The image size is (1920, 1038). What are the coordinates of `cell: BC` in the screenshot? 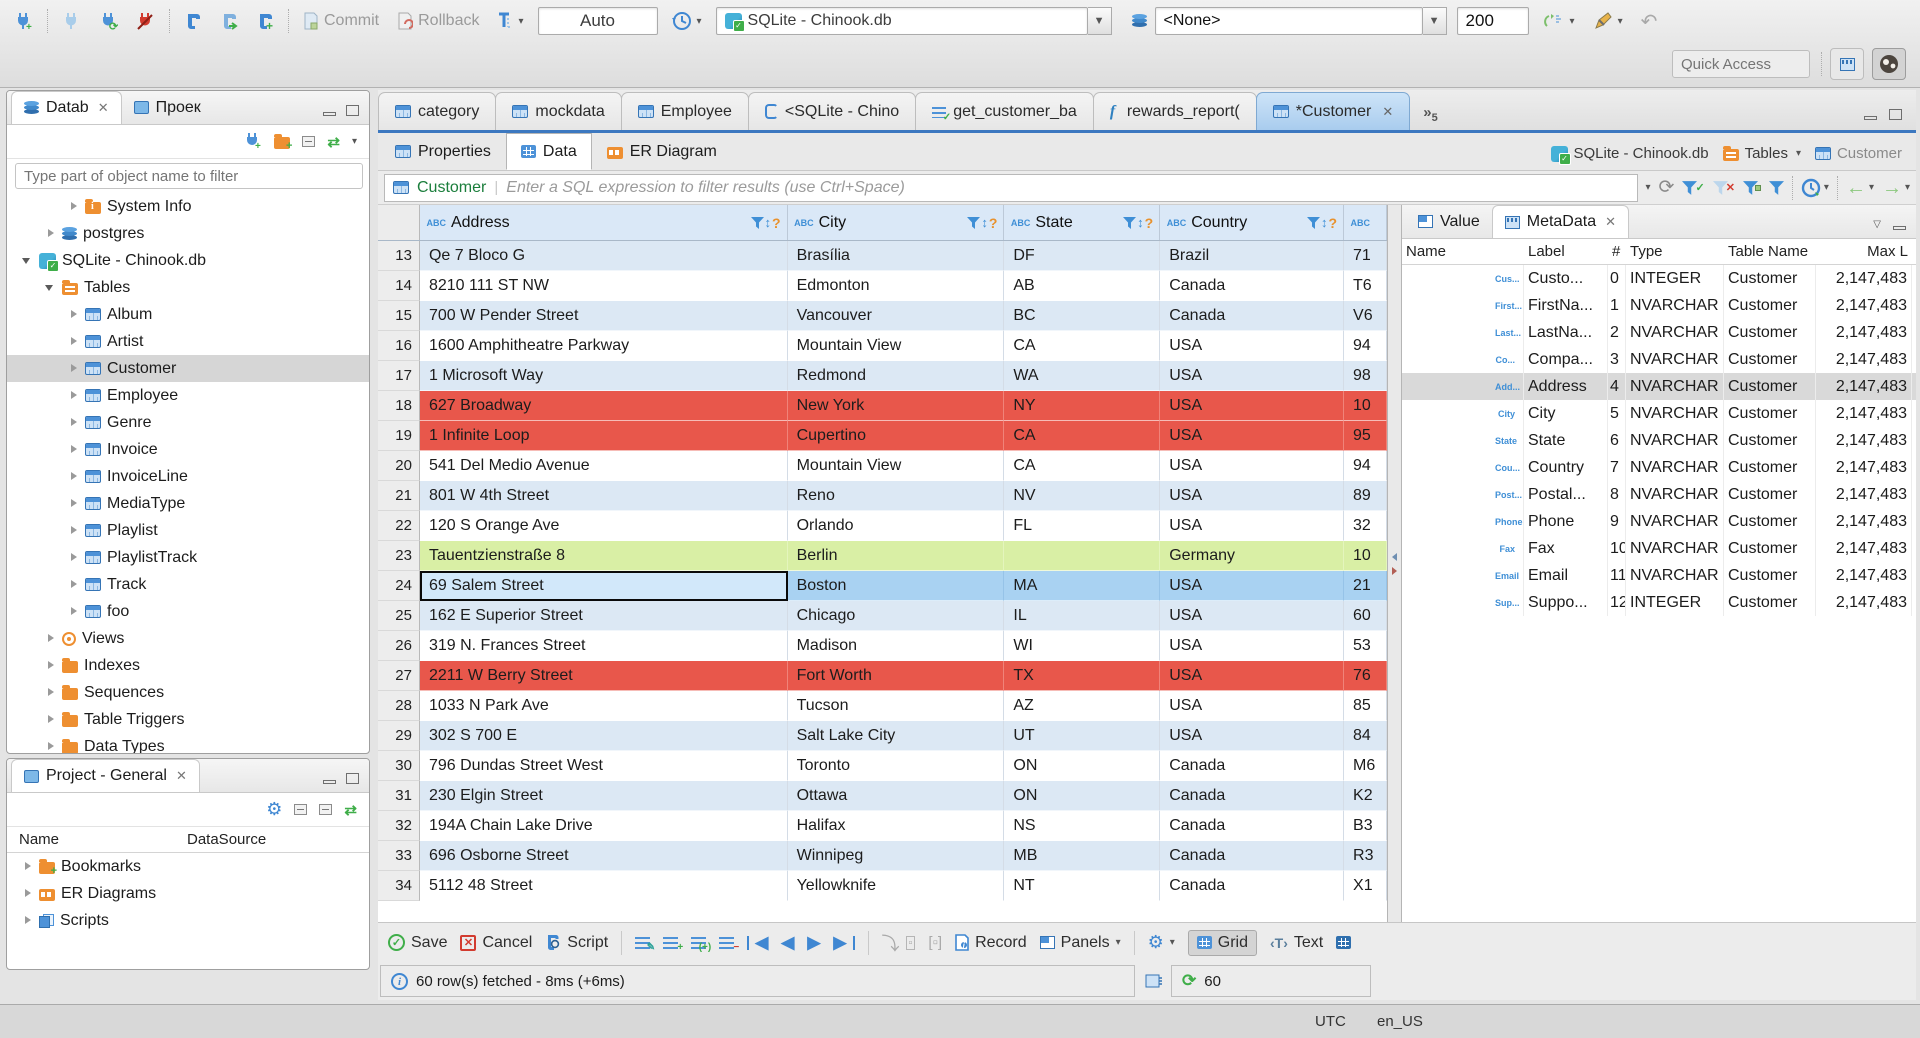 It's located at (1082, 316).